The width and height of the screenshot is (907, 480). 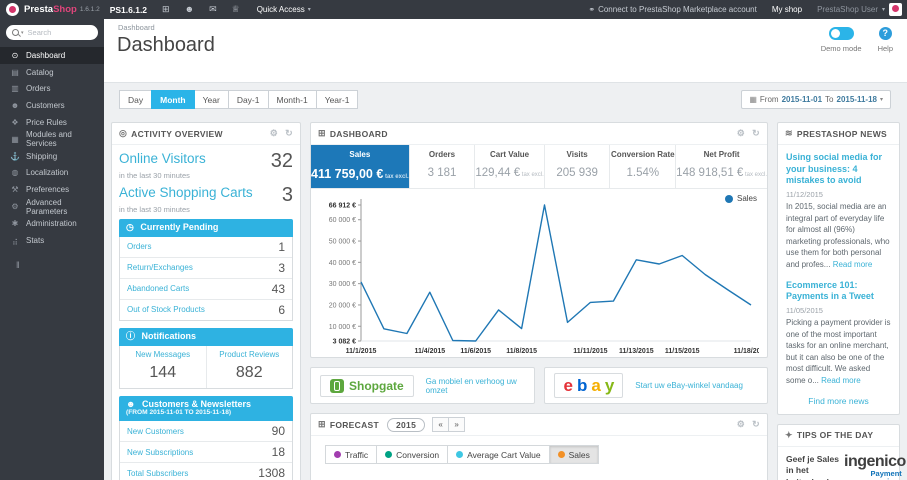 What do you see at coordinates (52, 139) in the screenshot?
I see `sidebar-item-modules-and-services: ▦ Modules and Services` at bounding box center [52, 139].